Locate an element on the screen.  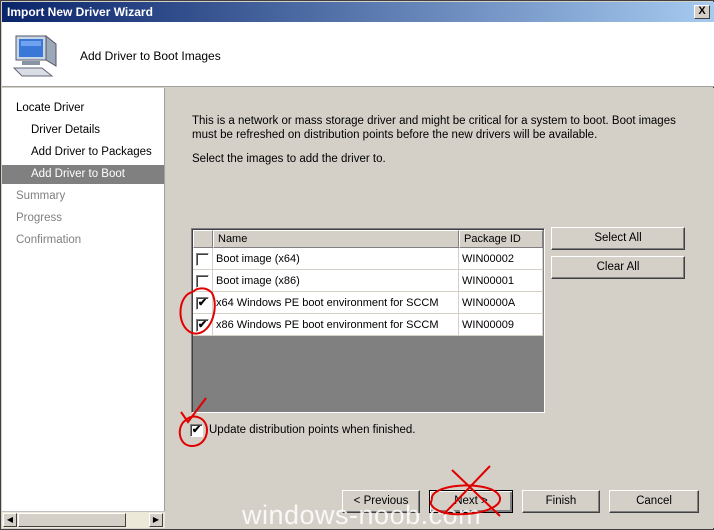
row-package-id: WIN00002 is located at coordinates (501, 259).